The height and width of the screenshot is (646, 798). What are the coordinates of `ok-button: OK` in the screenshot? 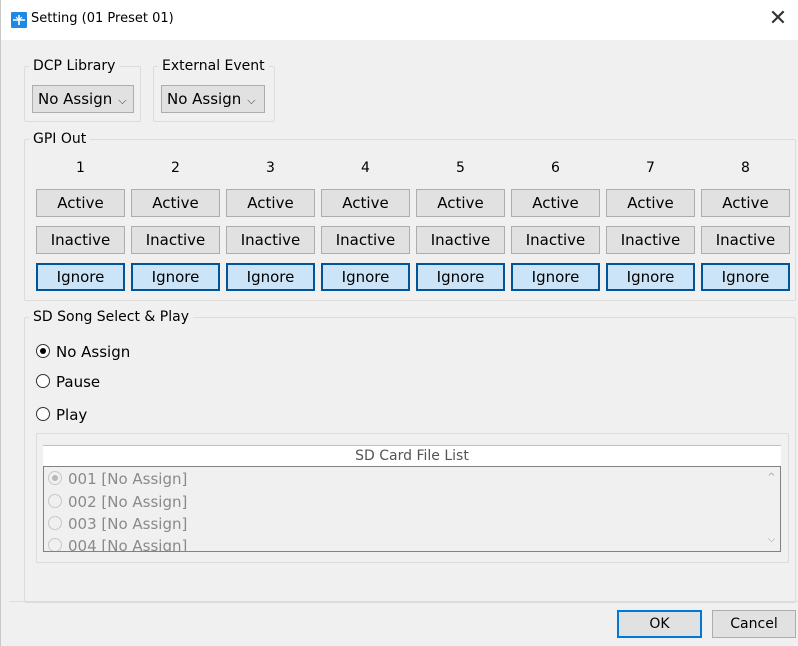 It's located at (659, 624).